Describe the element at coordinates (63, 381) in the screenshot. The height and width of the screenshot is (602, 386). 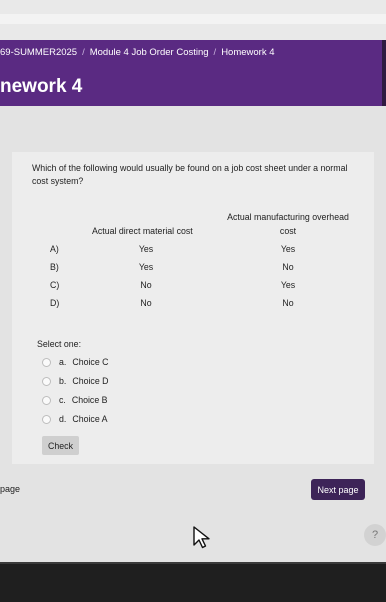
I see `option-letter: b.` at that location.